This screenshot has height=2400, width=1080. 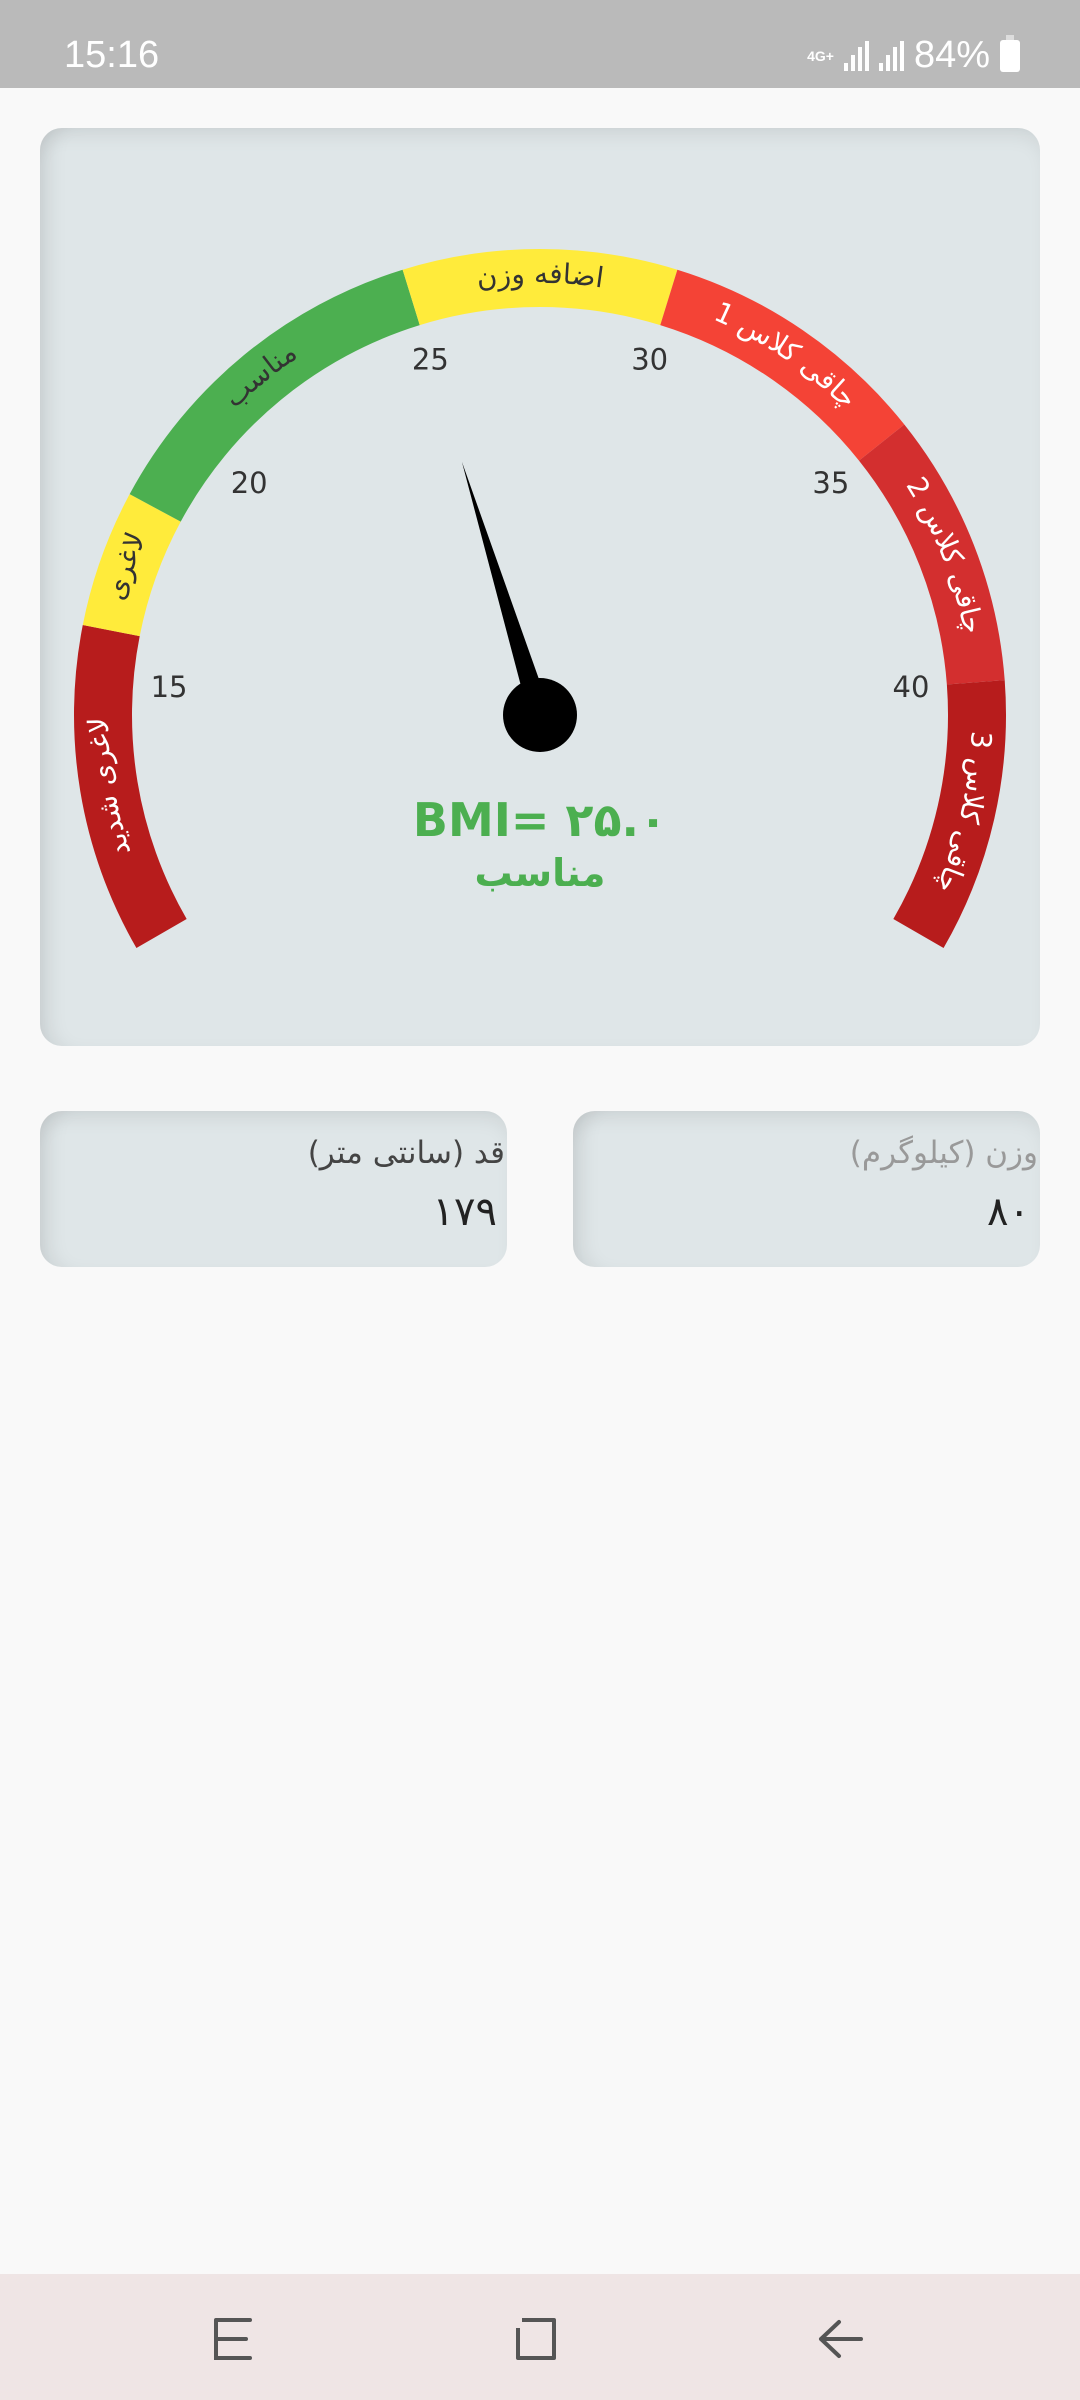 What do you see at coordinates (465, 1212) in the screenshot?
I see `height-value: ۱۷۹` at bounding box center [465, 1212].